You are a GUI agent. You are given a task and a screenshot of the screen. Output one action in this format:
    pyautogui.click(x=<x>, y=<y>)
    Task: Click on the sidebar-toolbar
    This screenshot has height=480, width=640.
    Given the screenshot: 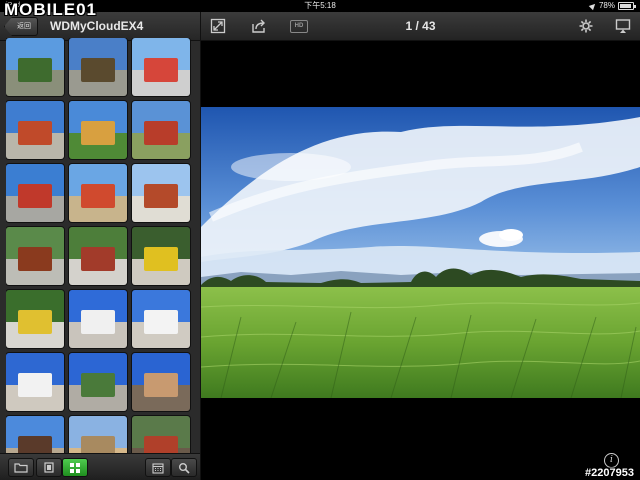 What is the action you would take?
    pyautogui.click(x=100, y=466)
    